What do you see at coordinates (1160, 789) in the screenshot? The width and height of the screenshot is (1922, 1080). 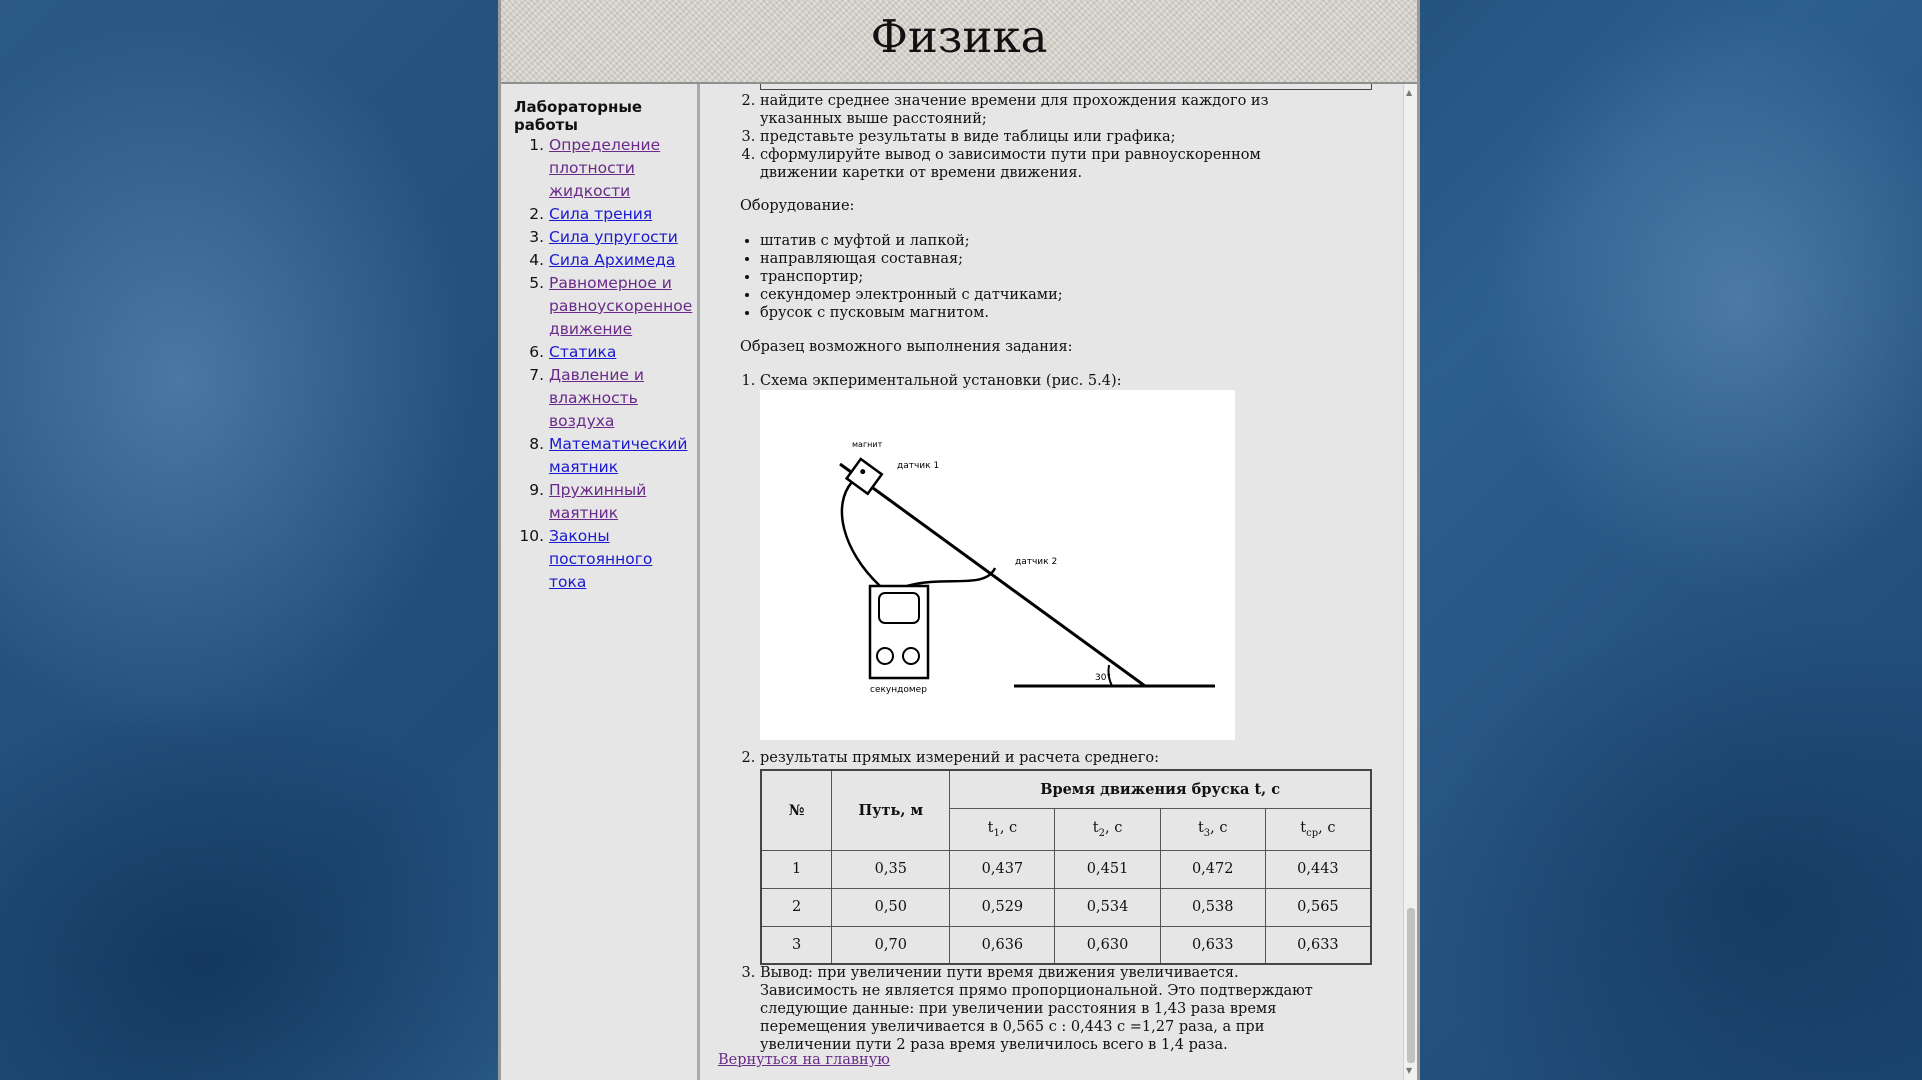 I see `table-header-time: Время движения бруска t, с` at bounding box center [1160, 789].